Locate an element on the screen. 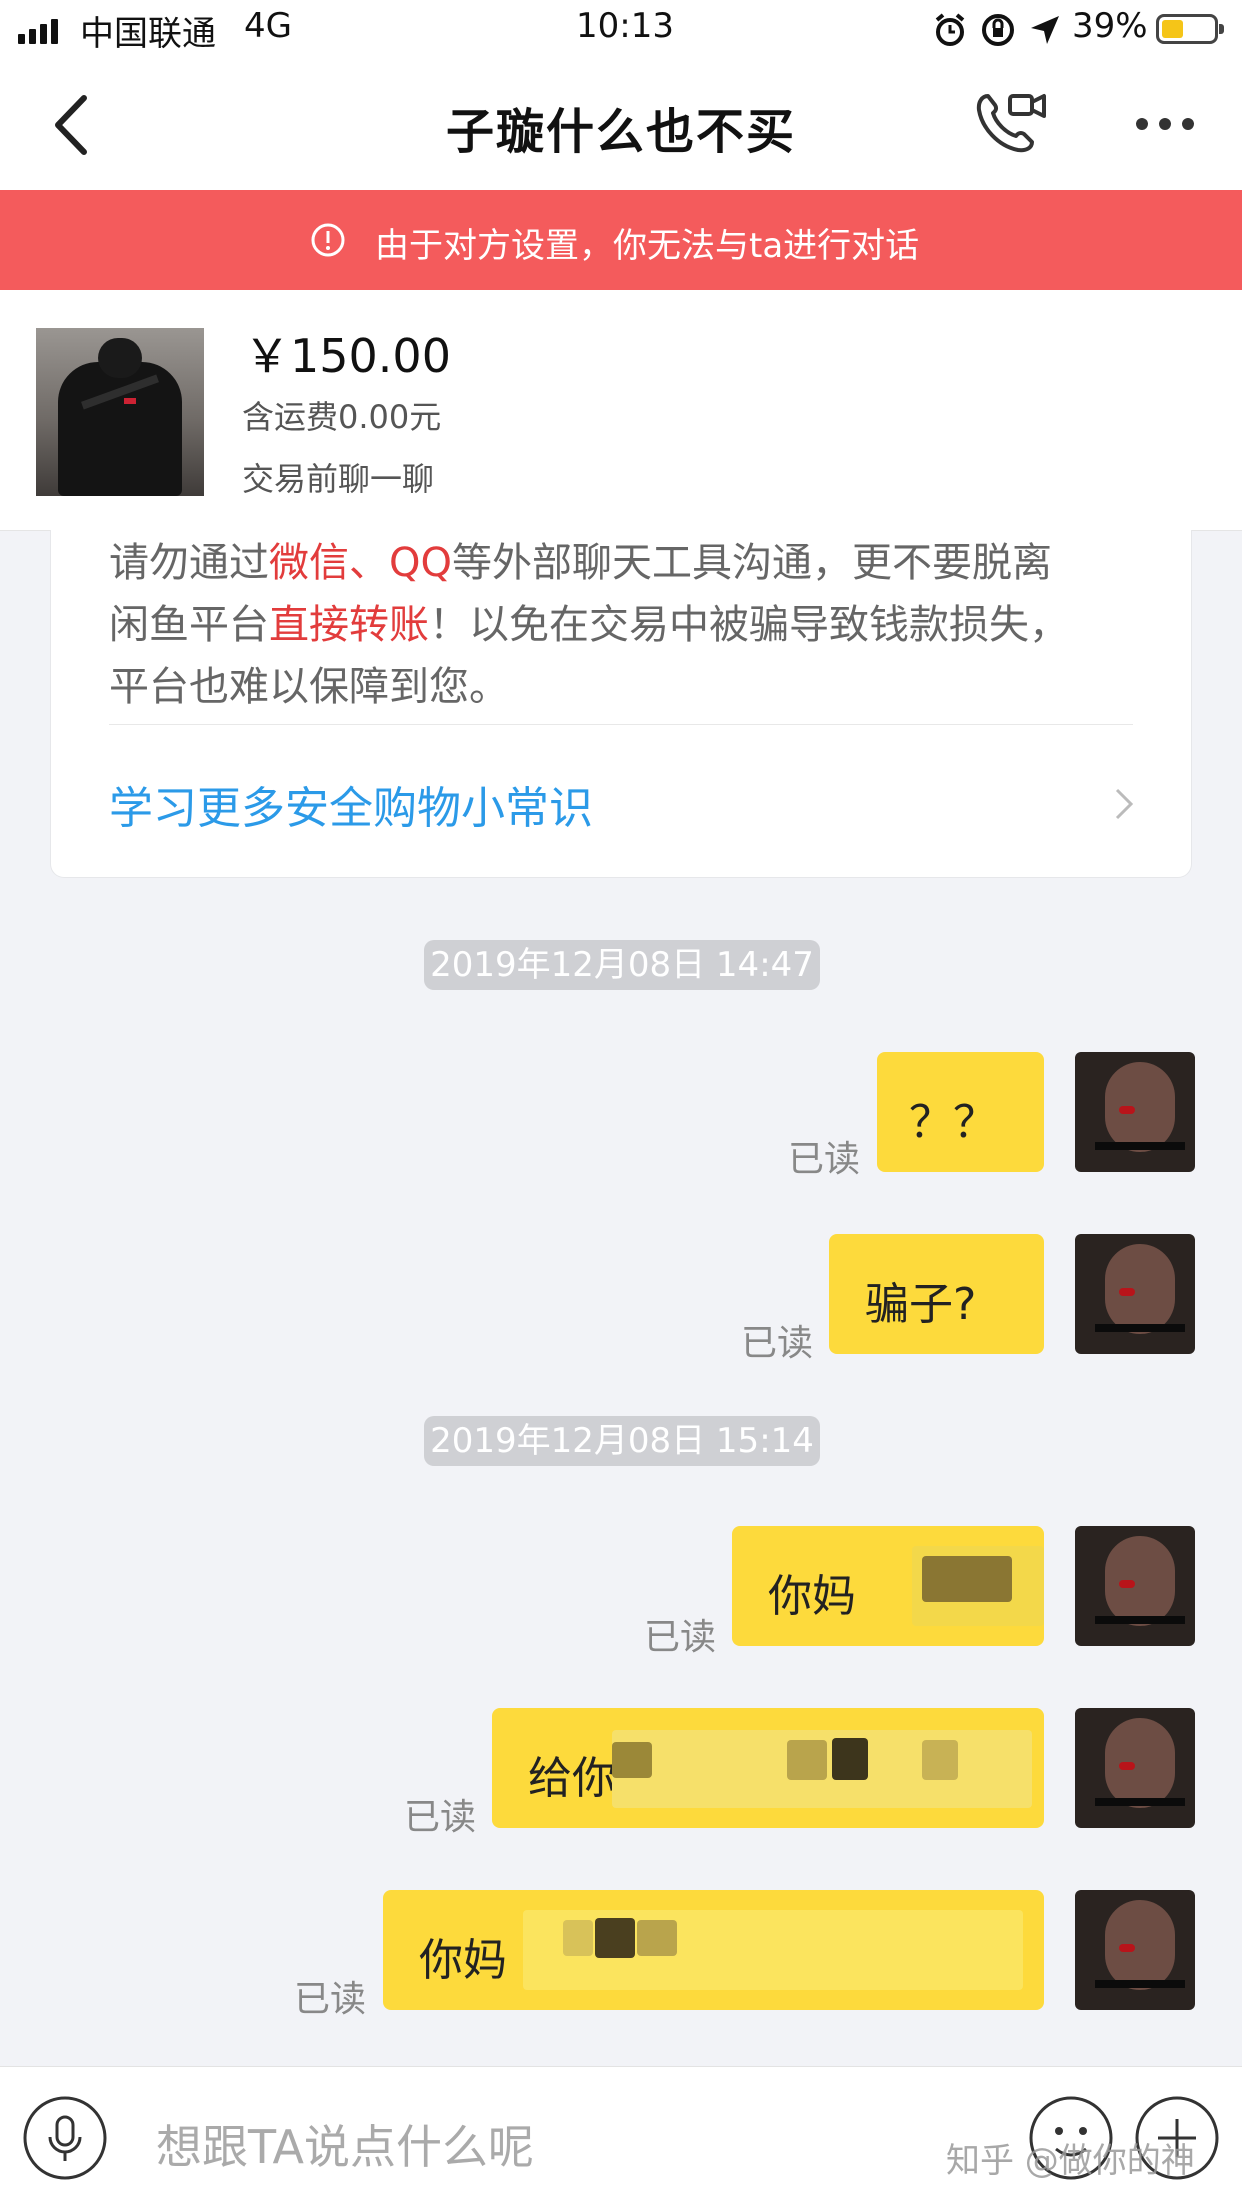 The height and width of the screenshot is (2209, 1242). info-icon is located at coordinates (328, 240).